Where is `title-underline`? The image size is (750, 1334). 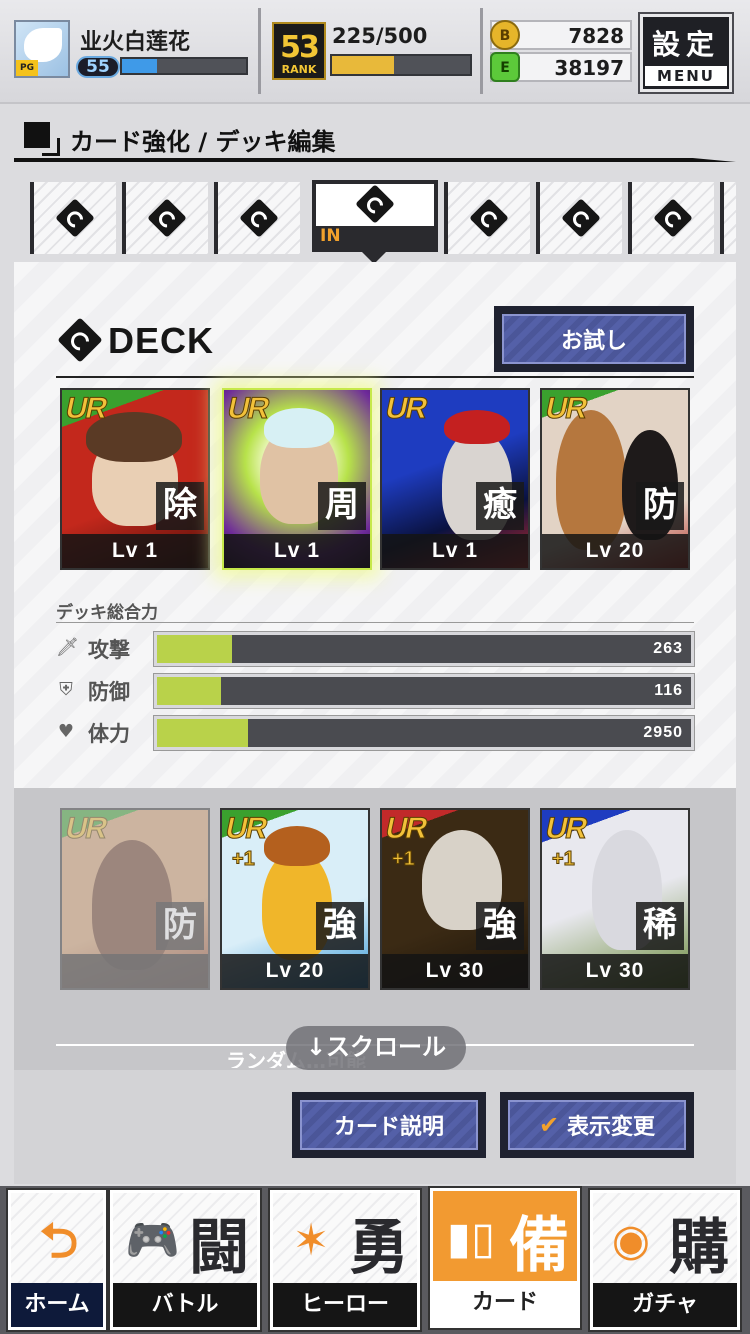
title-underline is located at coordinates (375, 160).